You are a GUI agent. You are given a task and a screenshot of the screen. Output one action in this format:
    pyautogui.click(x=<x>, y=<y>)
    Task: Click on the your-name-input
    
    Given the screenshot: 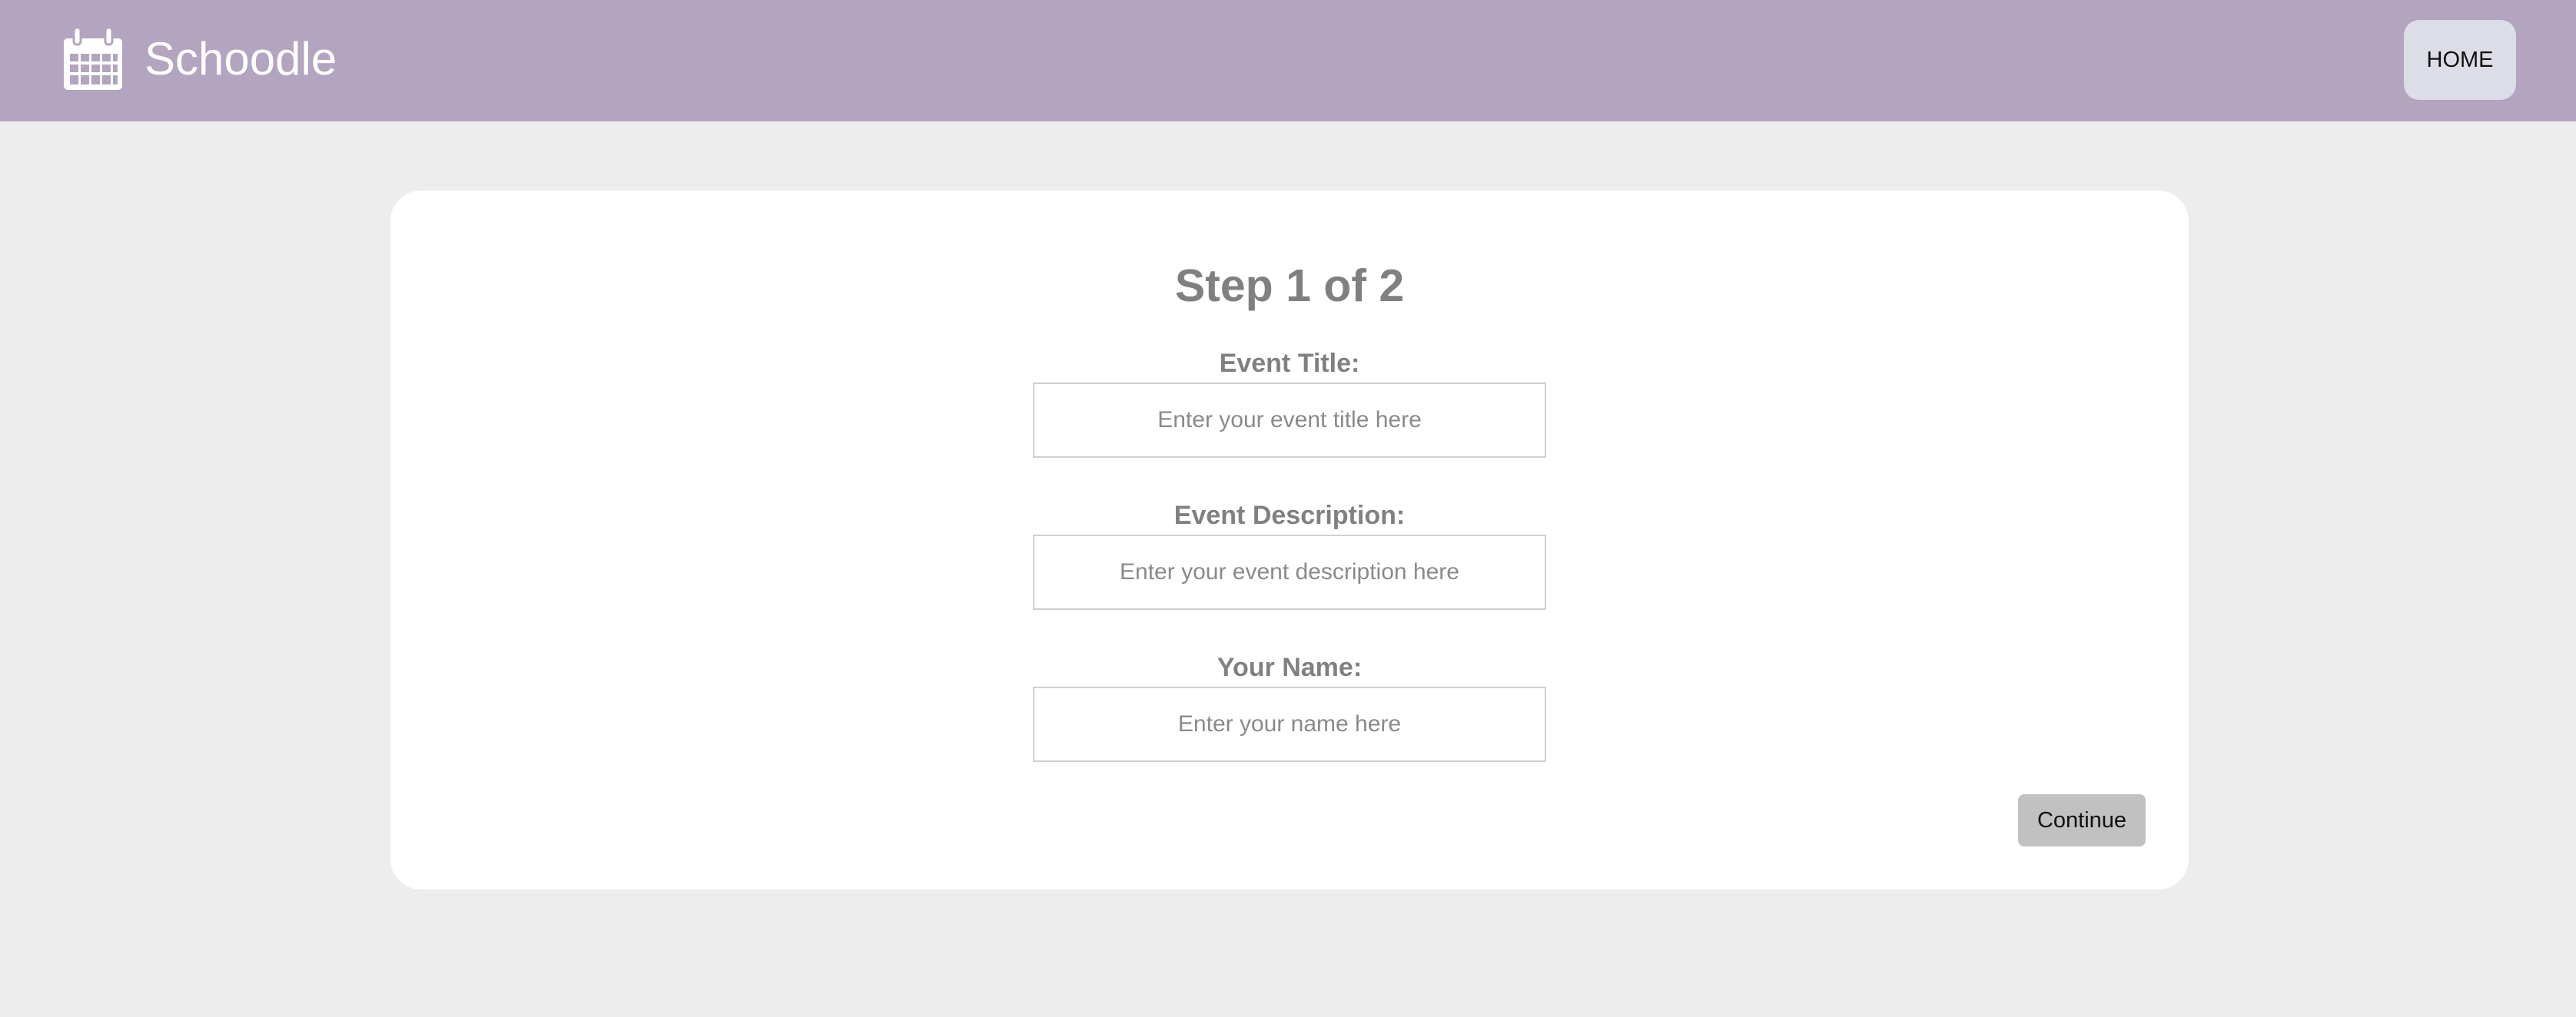 What is the action you would take?
    pyautogui.click(x=1289, y=724)
    